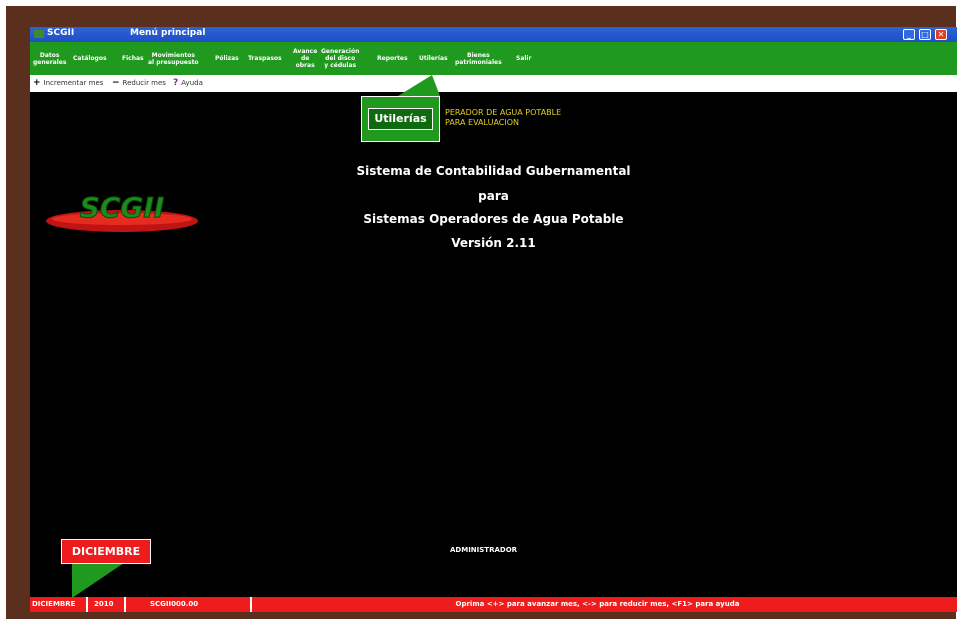 The width and height of the screenshot is (964, 627). I want to click on reduce-month-button: − Reducir mes, so click(139, 83).